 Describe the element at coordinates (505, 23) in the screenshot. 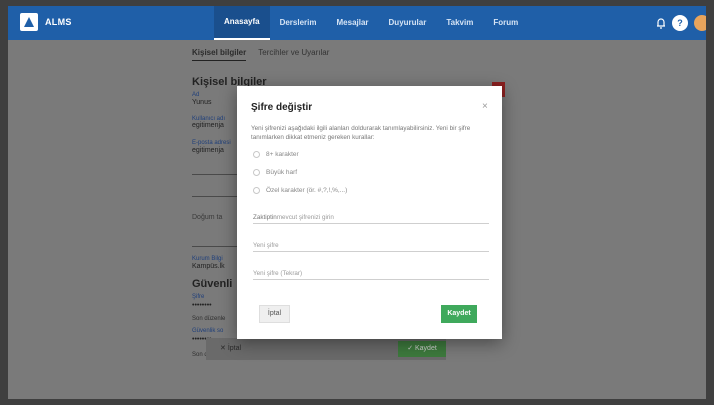

I see `nav-item-forum: Forum` at that location.